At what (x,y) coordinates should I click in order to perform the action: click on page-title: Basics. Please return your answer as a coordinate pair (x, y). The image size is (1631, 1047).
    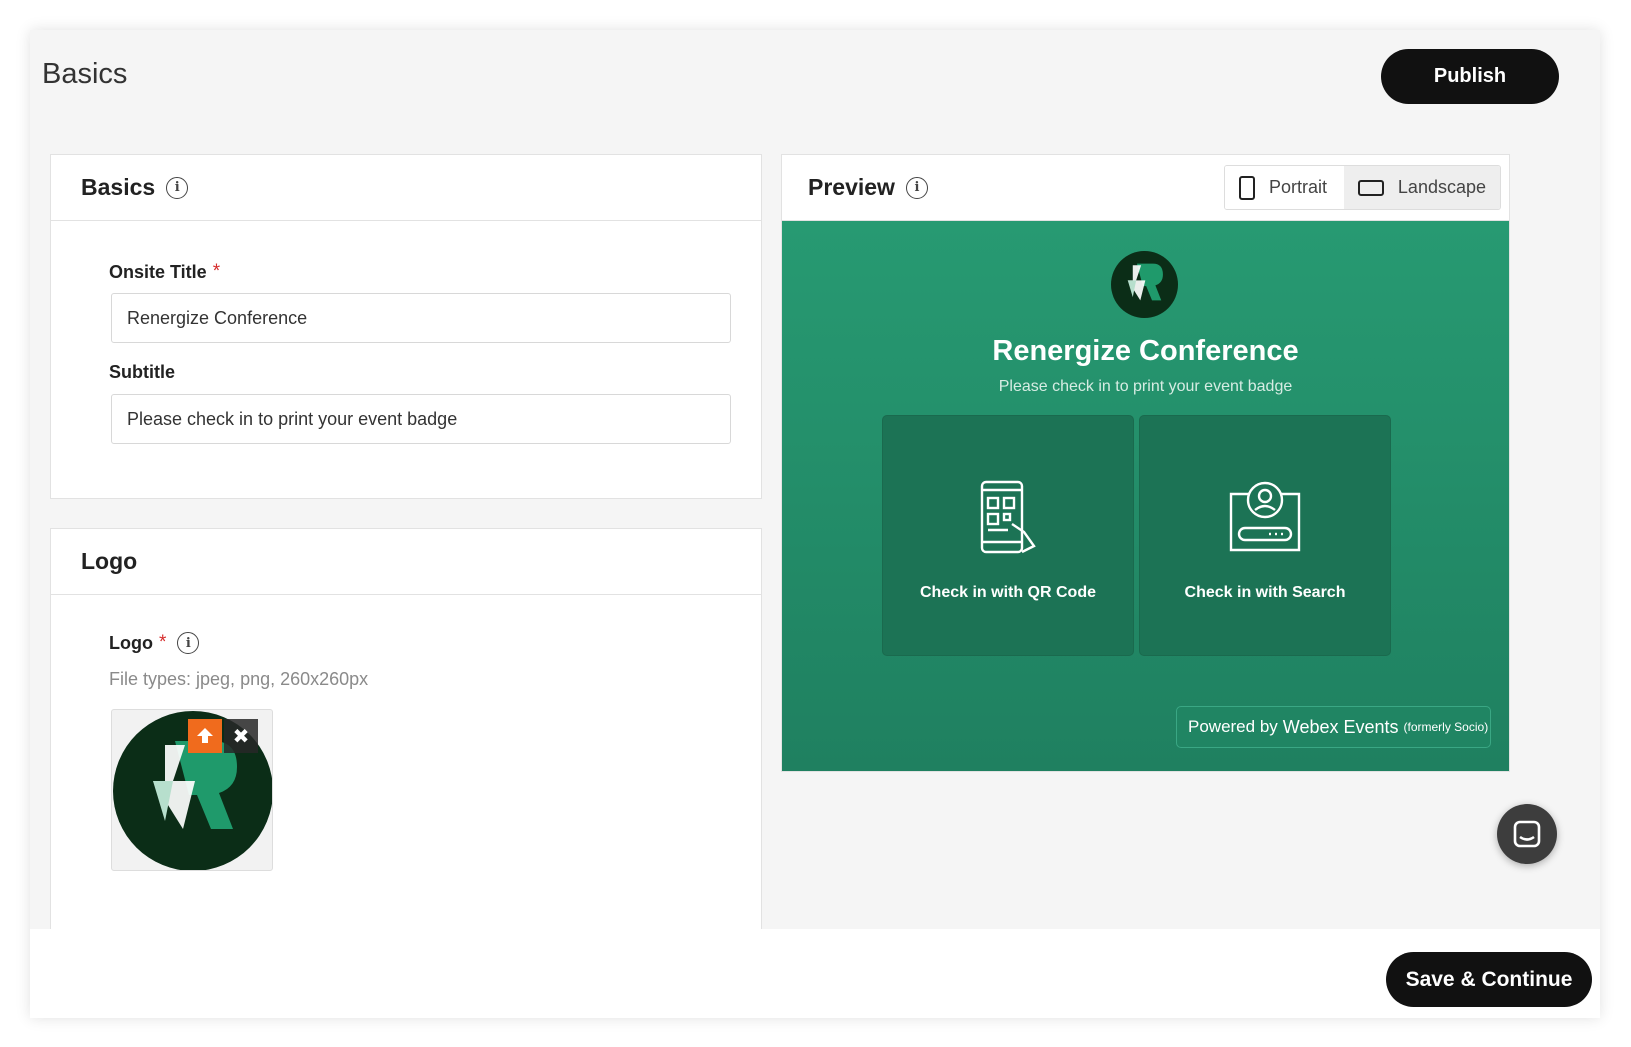
    Looking at the image, I should click on (85, 74).